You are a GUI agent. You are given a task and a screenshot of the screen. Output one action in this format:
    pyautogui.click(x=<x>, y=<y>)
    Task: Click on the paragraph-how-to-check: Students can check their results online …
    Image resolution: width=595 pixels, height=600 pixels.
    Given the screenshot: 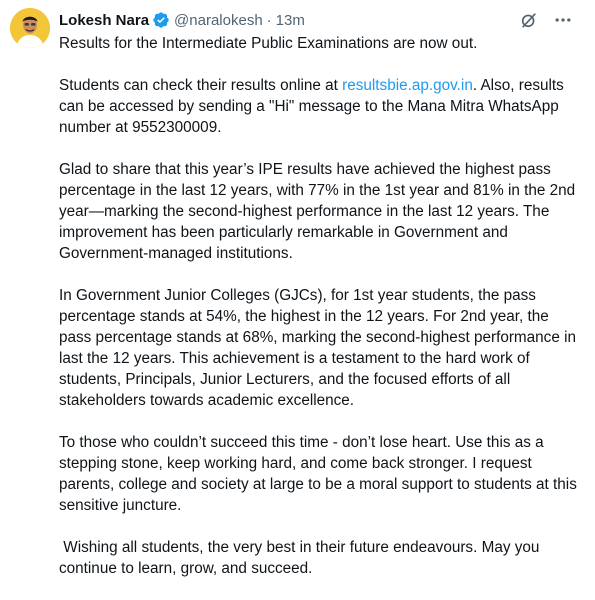 What is the action you would take?
    pyautogui.click(x=321, y=106)
    